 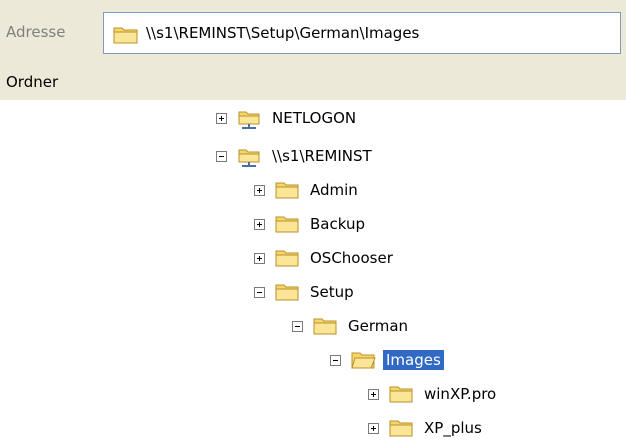 I want to click on tree-node-label-selected: Images, so click(x=413, y=360).